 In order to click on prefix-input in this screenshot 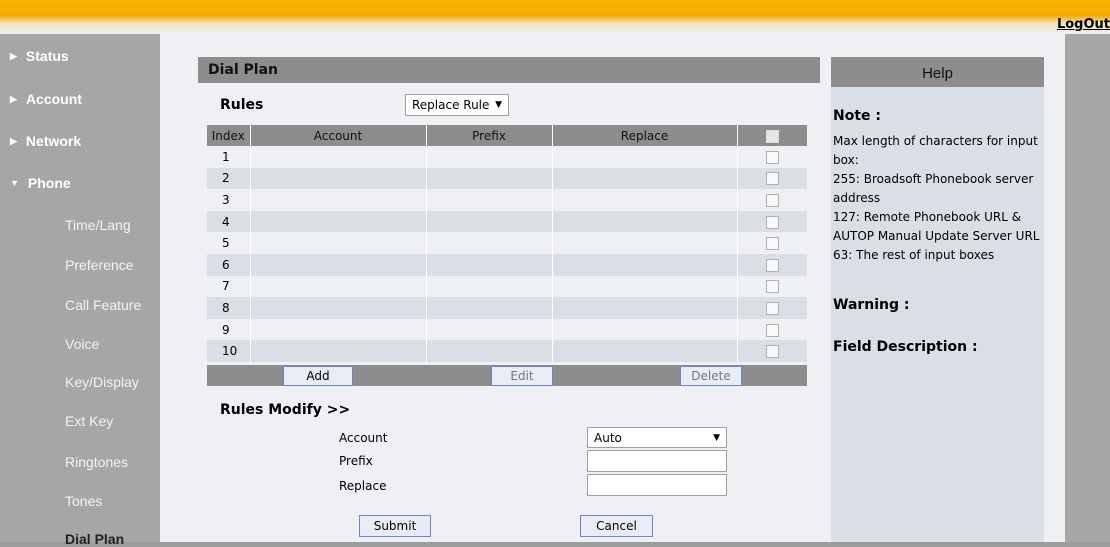, I will do `click(657, 461)`.